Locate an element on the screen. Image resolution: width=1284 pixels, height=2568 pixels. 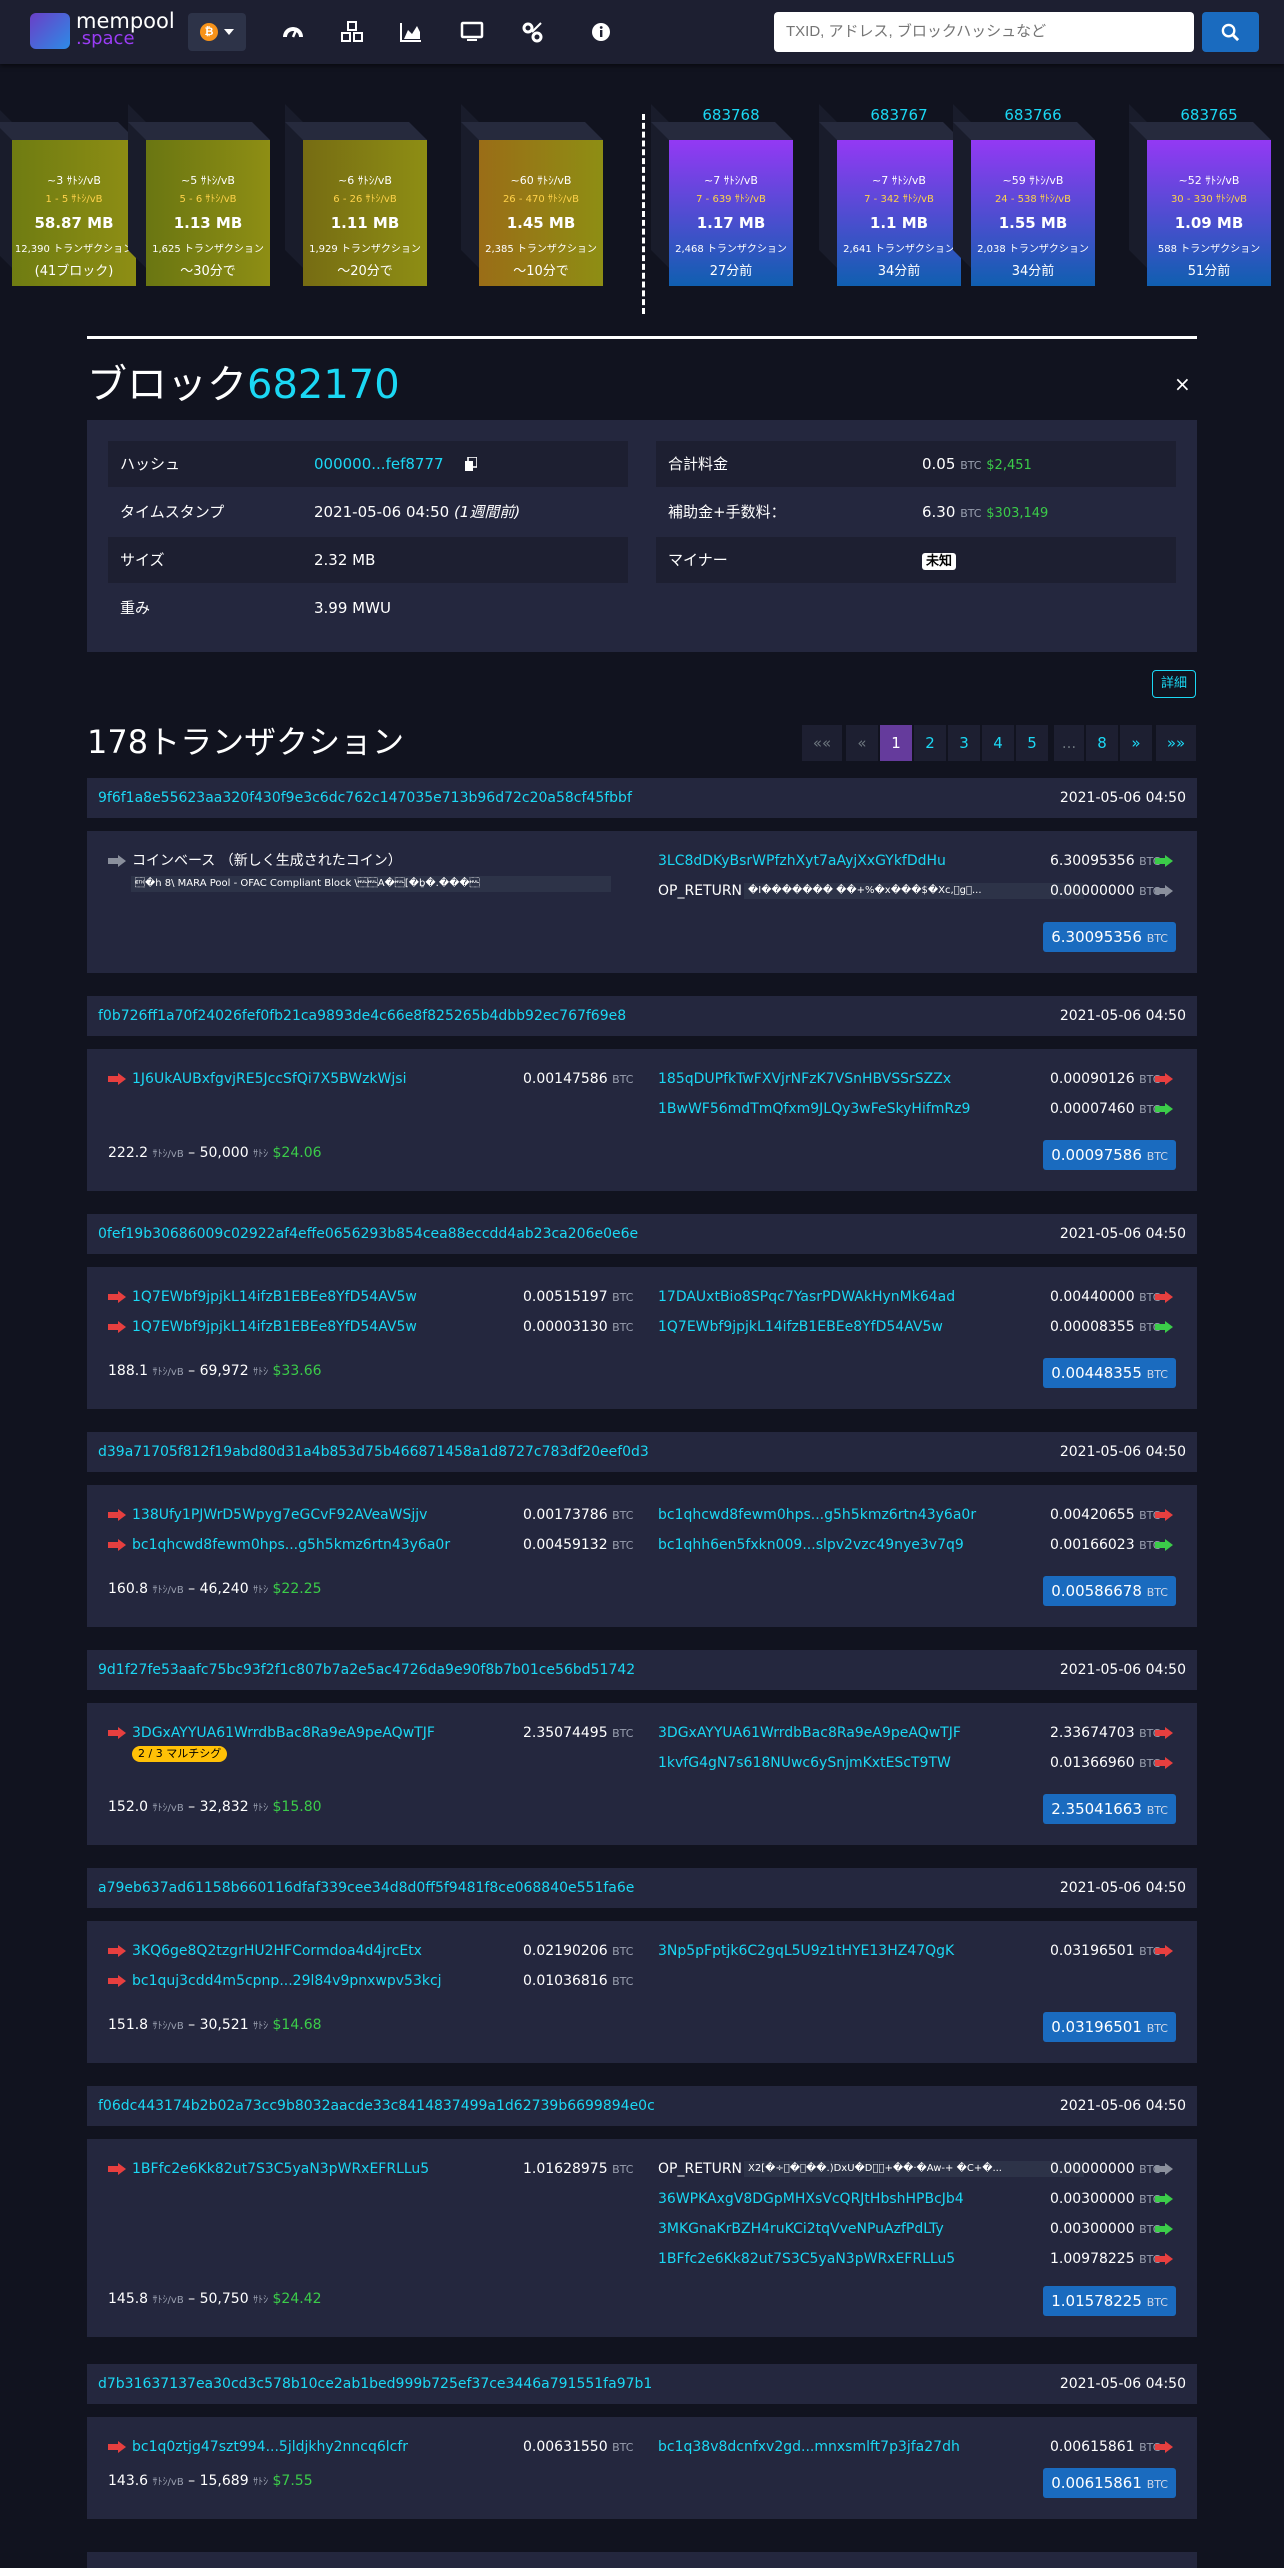
dashboard-icon is located at coordinates (293, 32).